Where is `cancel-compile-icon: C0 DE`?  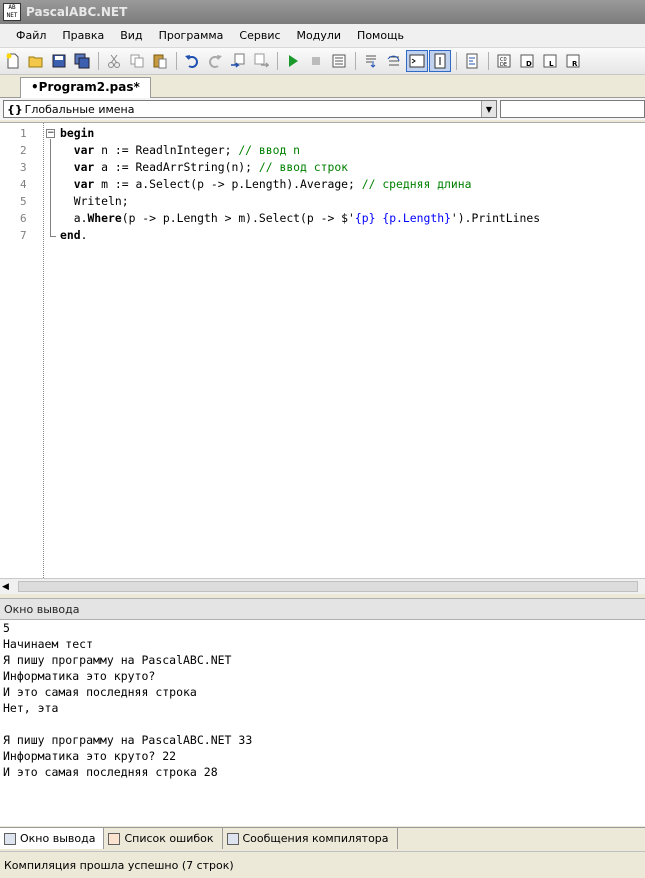 cancel-compile-icon: C0 DE is located at coordinates (504, 61).